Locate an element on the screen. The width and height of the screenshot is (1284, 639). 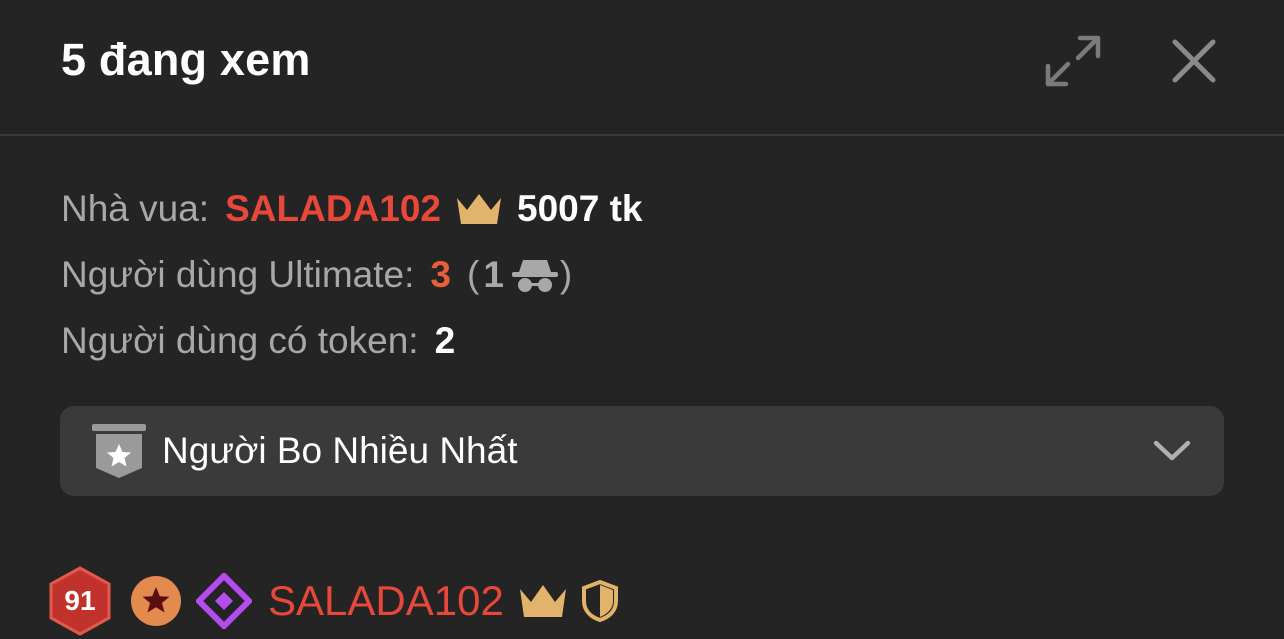
token-users-count: 2 is located at coordinates (445, 340).